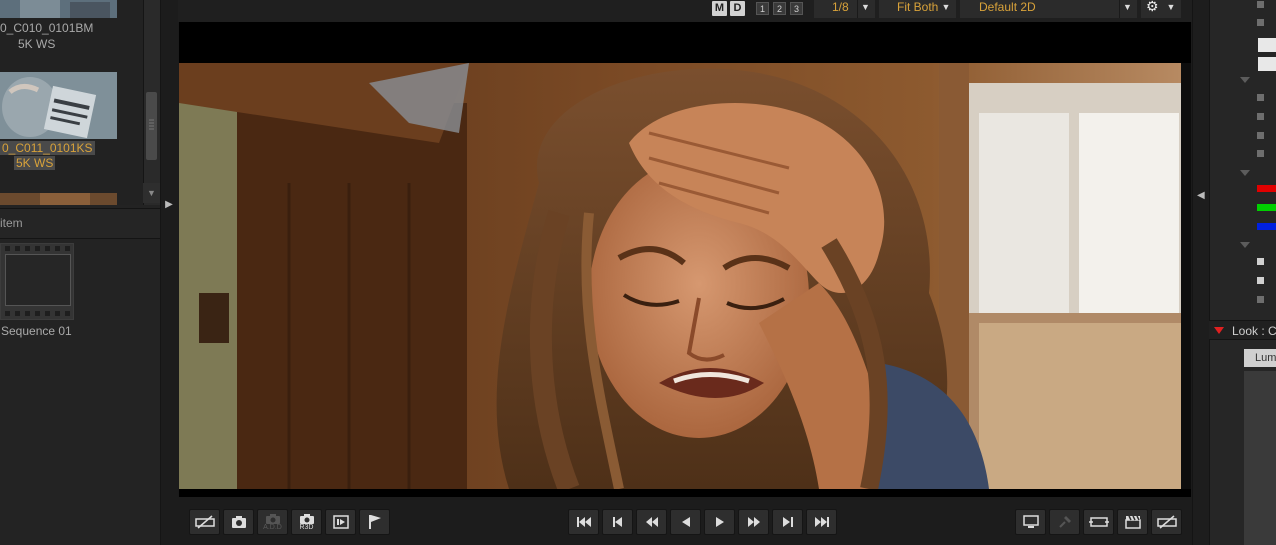 The width and height of the screenshot is (1276, 545). I want to click on lut-value: Default 2D, so click(1007, 7).